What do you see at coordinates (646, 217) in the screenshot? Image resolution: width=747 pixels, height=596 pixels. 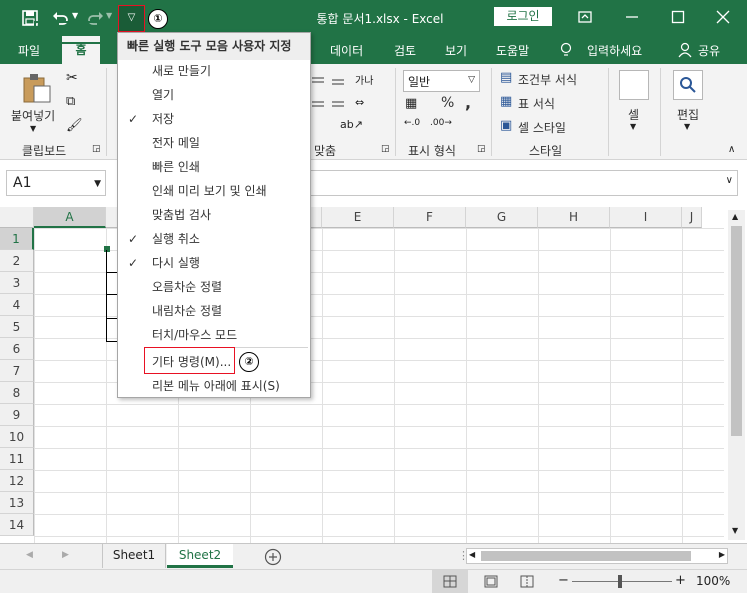 I see `column-header: I` at bounding box center [646, 217].